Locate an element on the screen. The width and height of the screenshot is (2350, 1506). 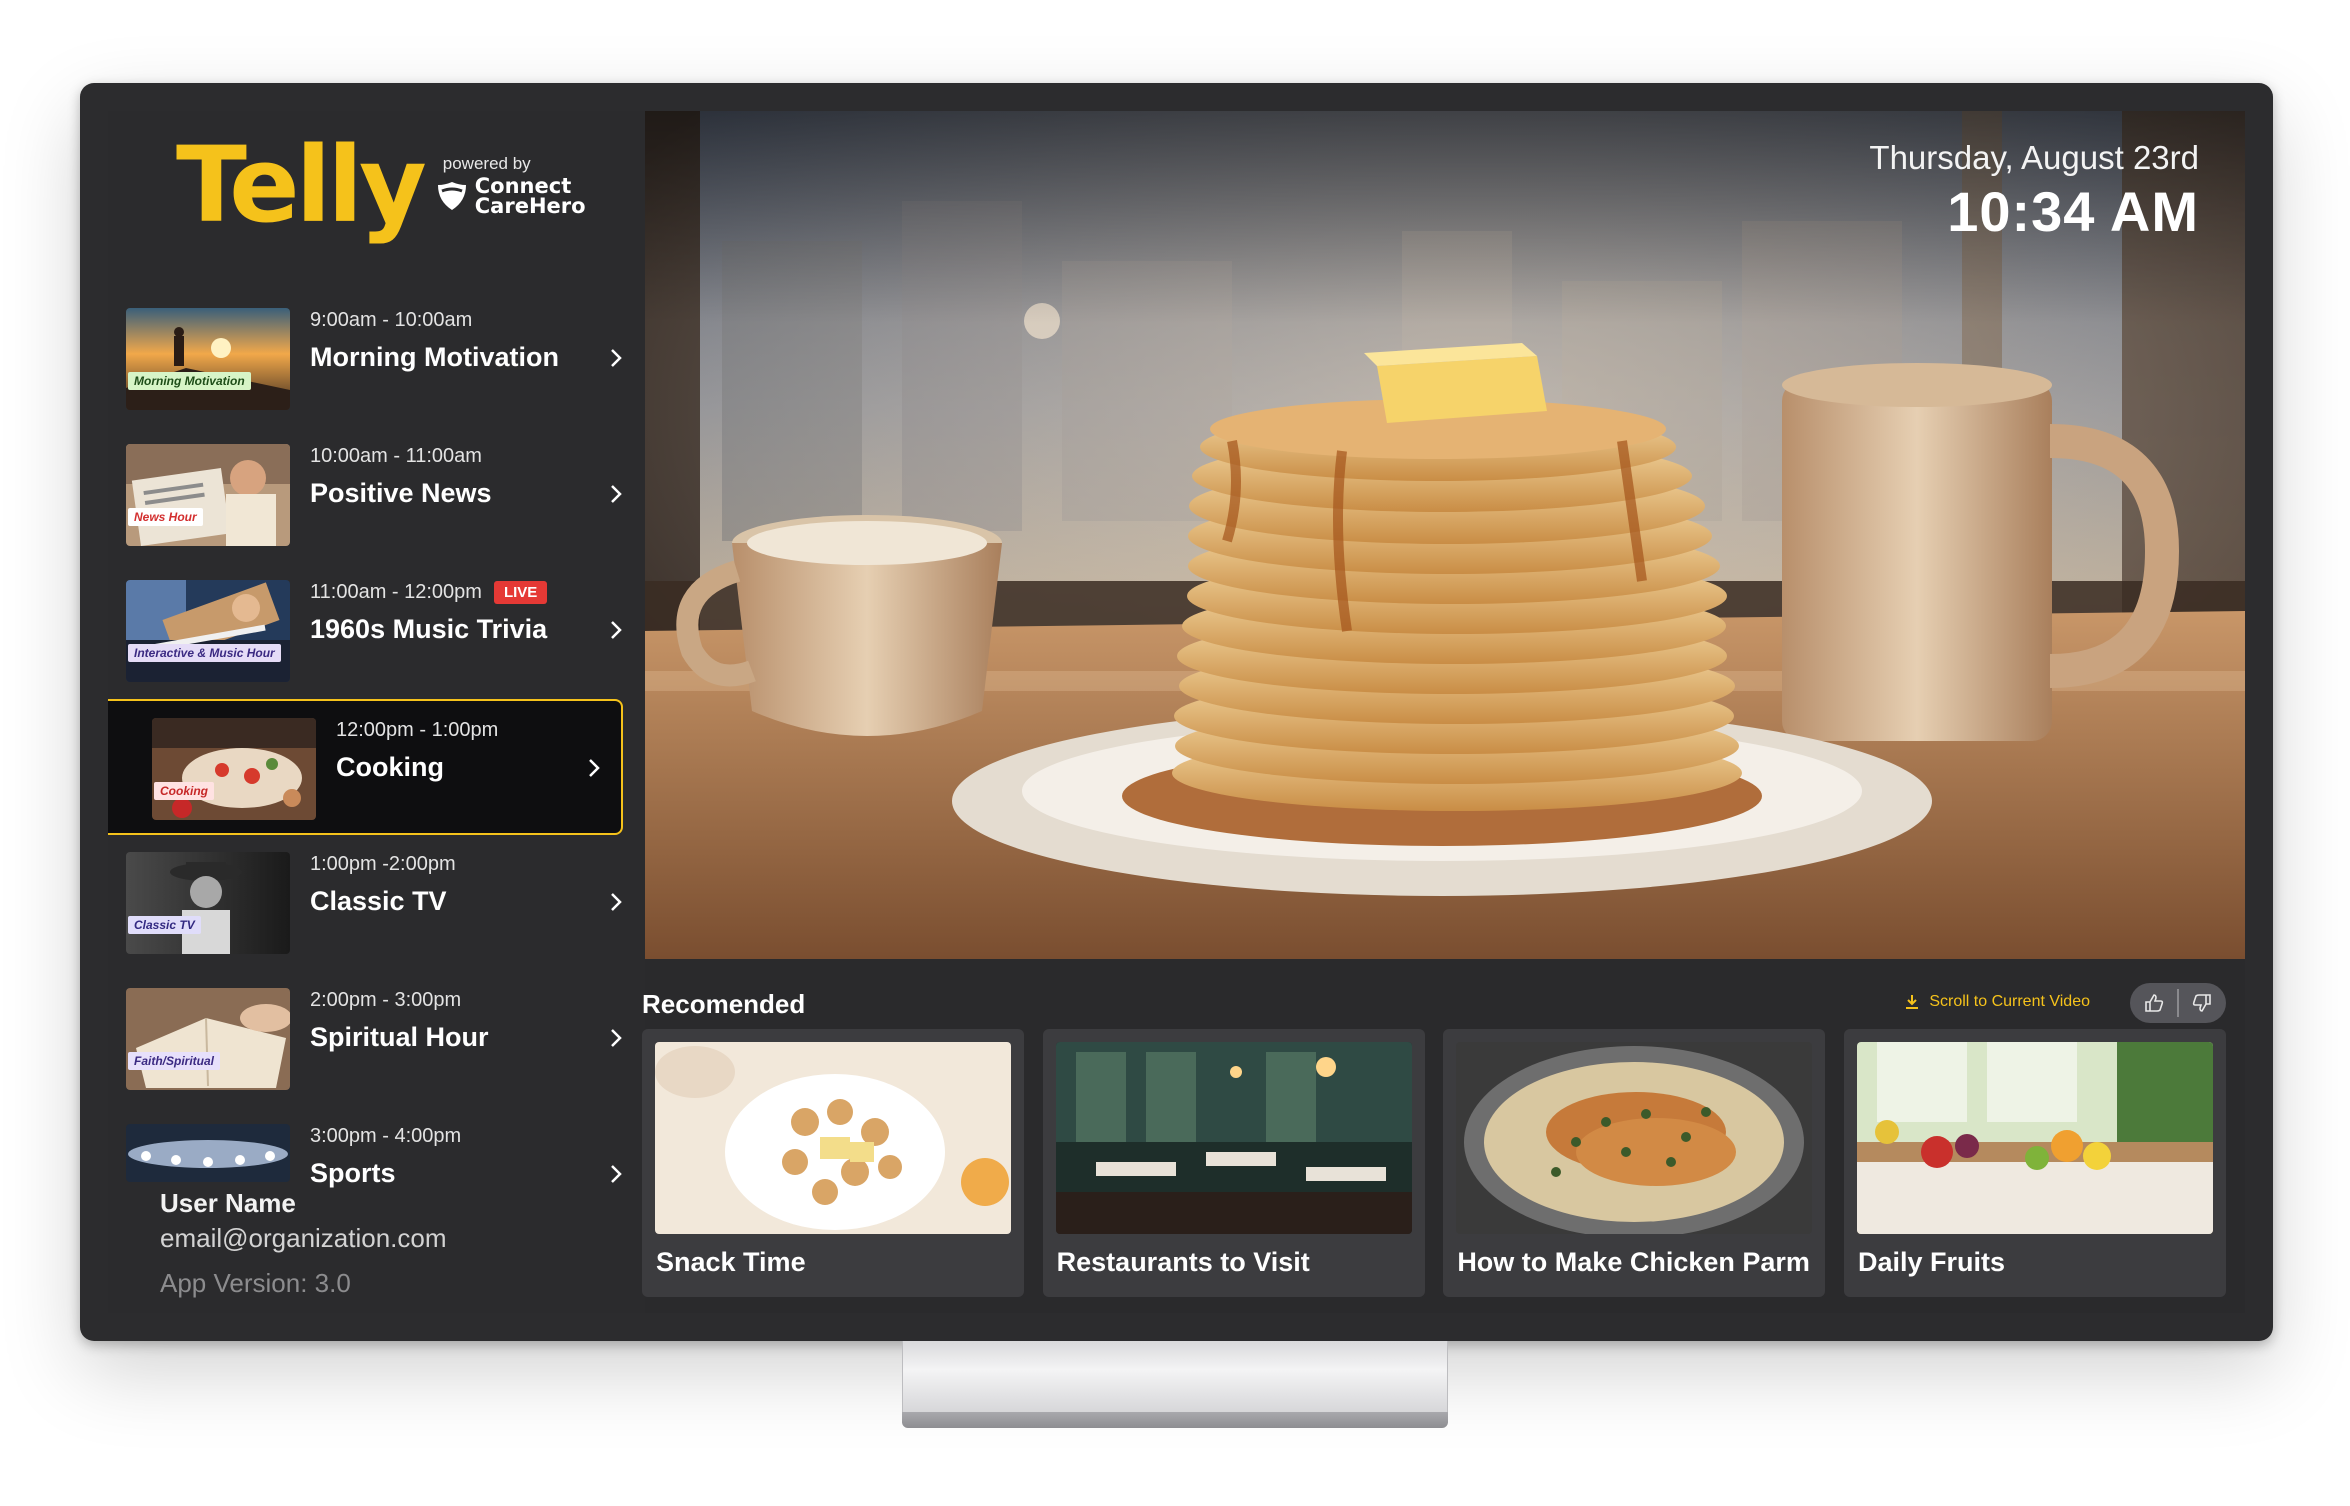
program-time-text: 12:00pm - 1:00pm is located at coordinates (417, 730).